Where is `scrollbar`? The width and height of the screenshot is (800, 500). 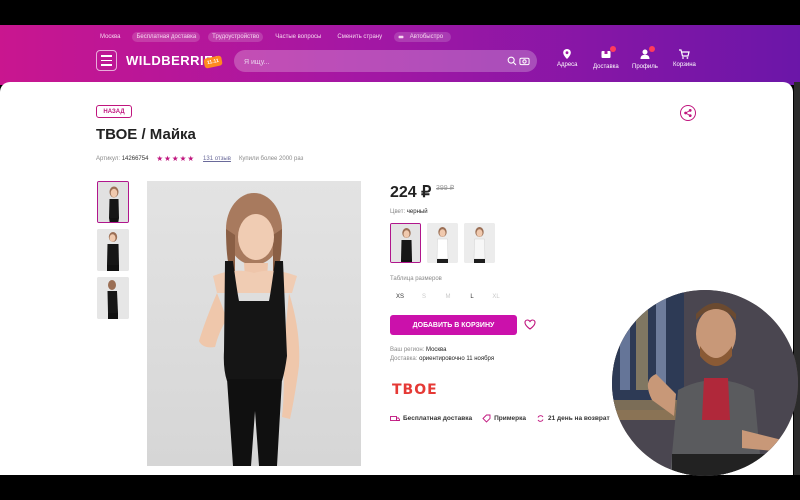
scrollbar is located at coordinates (797, 278).